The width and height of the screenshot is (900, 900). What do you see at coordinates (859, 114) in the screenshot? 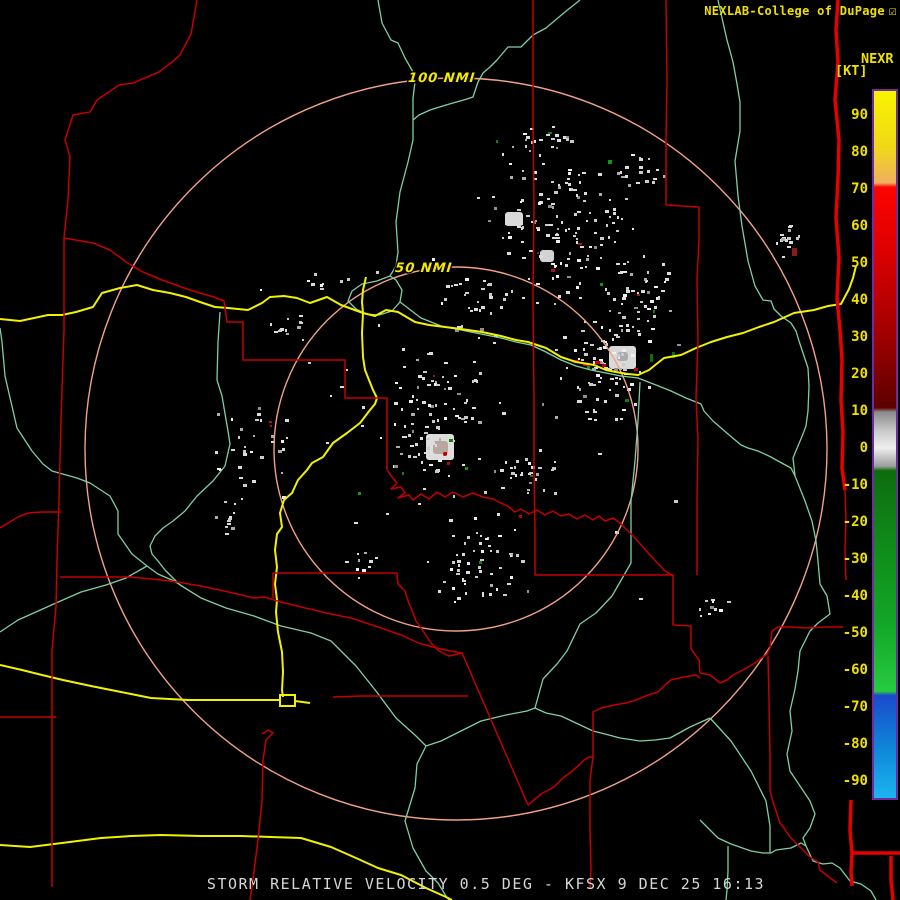
I see `colorbar-tick: 90` at bounding box center [859, 114].